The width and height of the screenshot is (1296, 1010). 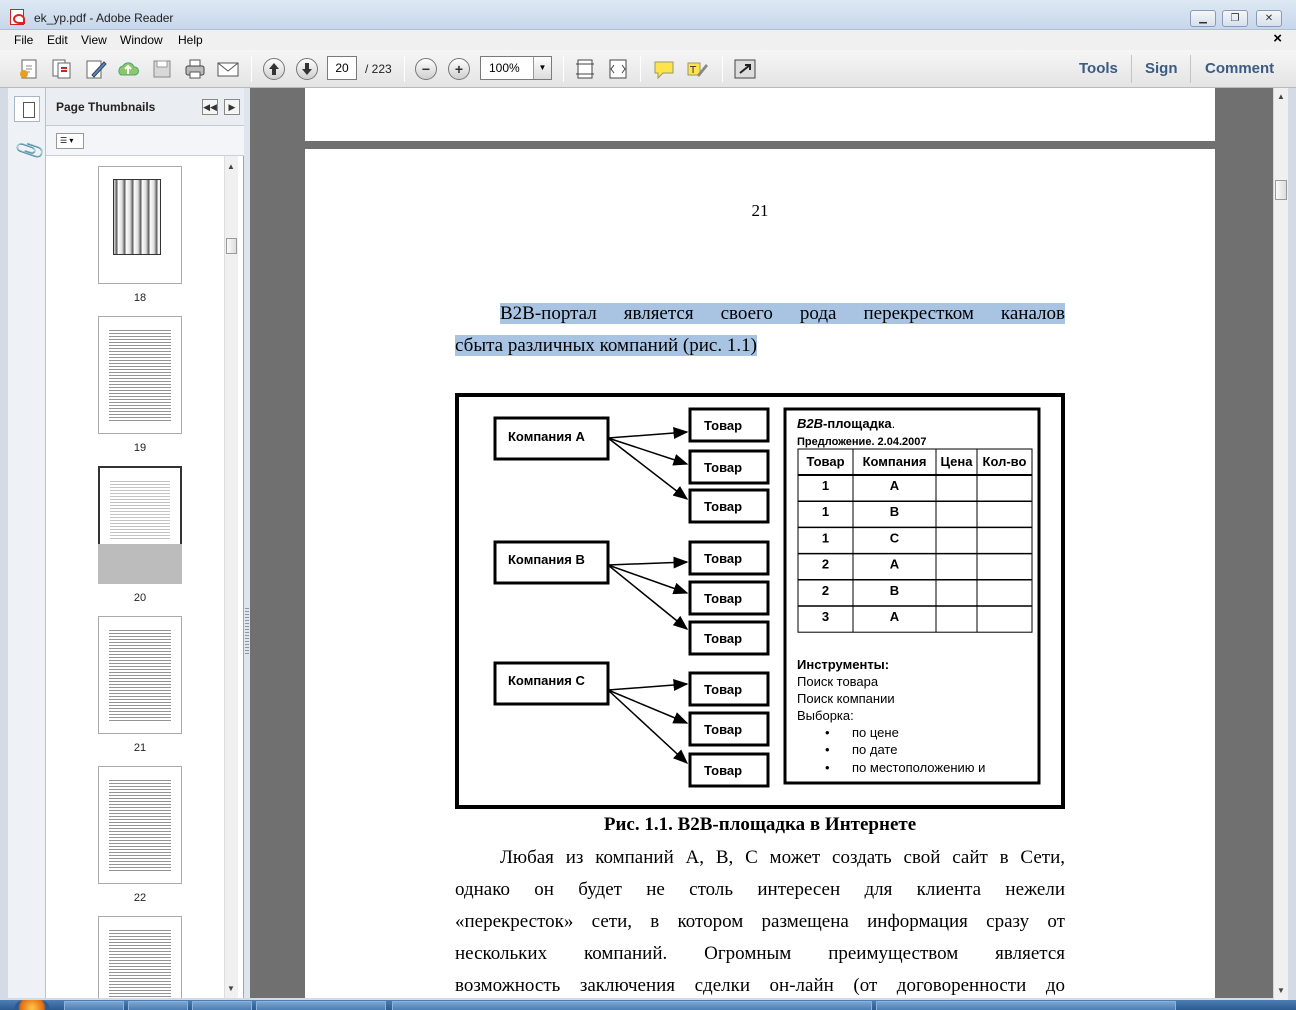 What do you see at coordinates (23, 40) in the screenshot?
I see `menu-file: File` at bounding box center [23, 40].